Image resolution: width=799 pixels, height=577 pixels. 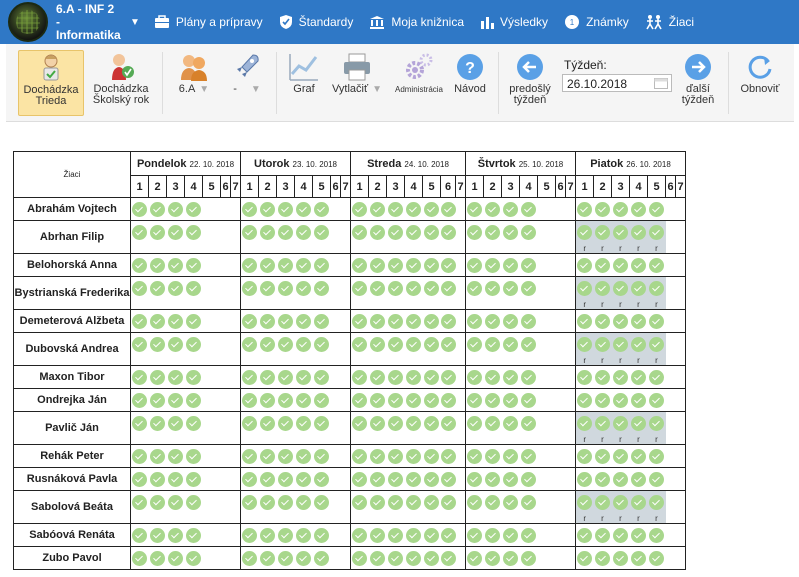 What do you see at coordinates (72, 558) in the screenshot?
I see `student-name: Zubo Pavol` at bounding box center [72, 558].